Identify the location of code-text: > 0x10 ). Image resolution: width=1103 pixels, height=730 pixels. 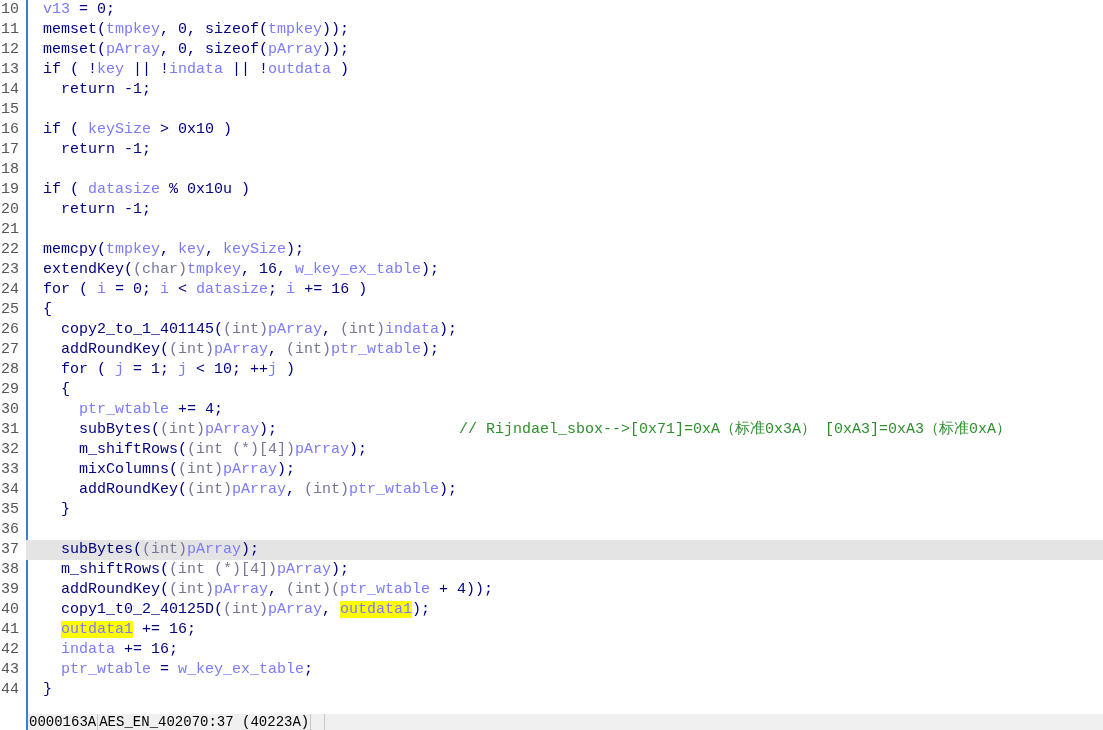
(196, 129).